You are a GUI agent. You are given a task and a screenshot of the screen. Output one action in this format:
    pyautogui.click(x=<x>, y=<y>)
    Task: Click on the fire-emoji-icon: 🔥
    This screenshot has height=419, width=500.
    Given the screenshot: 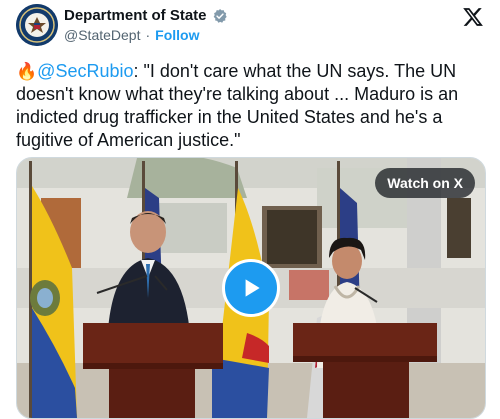 What is the action you would take?
    pyautogui.click(x=27, y=71)
    